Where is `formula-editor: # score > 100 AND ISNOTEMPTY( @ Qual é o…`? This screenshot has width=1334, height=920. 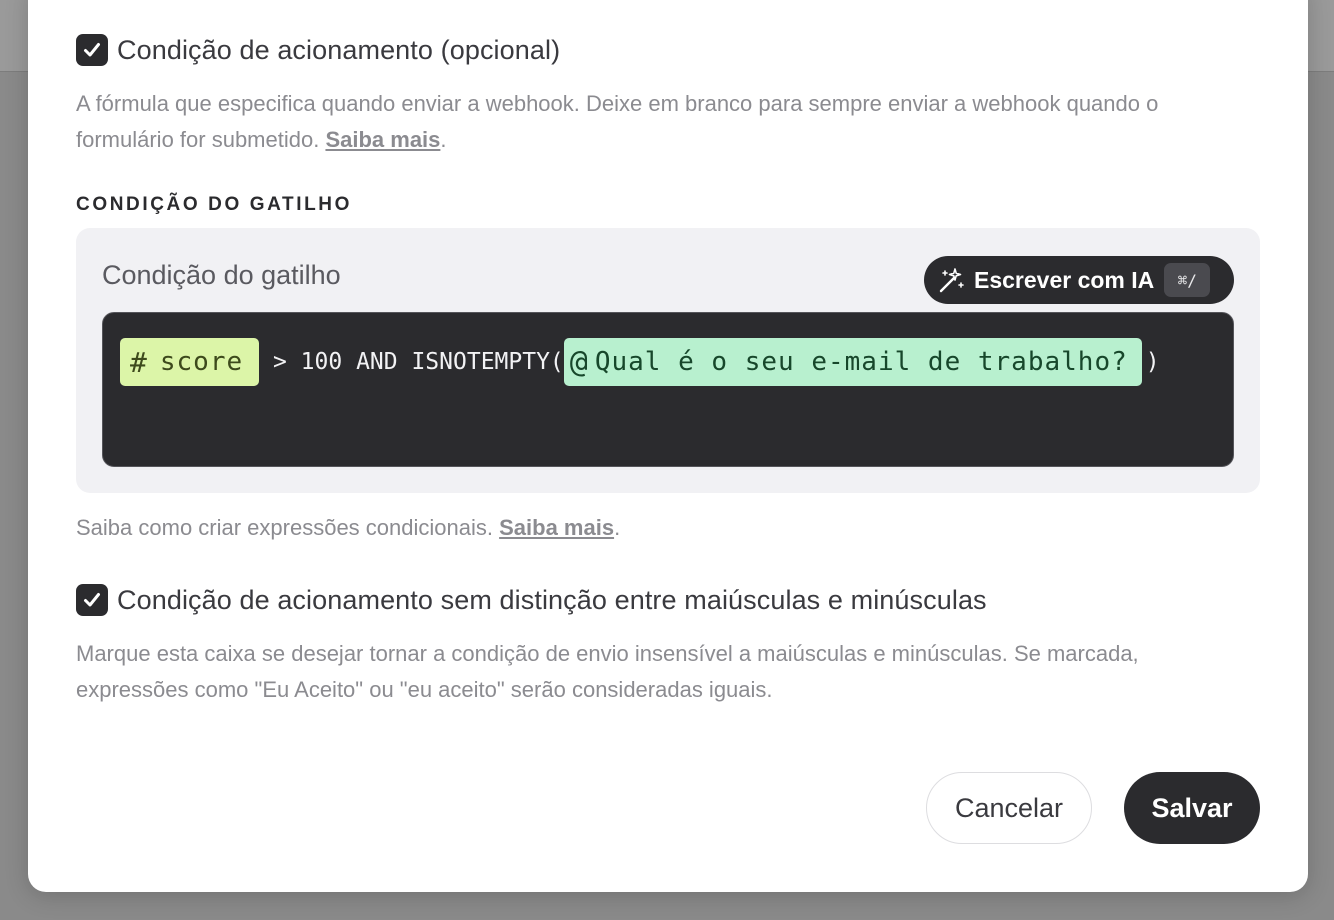
formula-editor: # score > 100 AND ISNOTEMPTY( @ Qual é o… is located at coordinates (668, 389).